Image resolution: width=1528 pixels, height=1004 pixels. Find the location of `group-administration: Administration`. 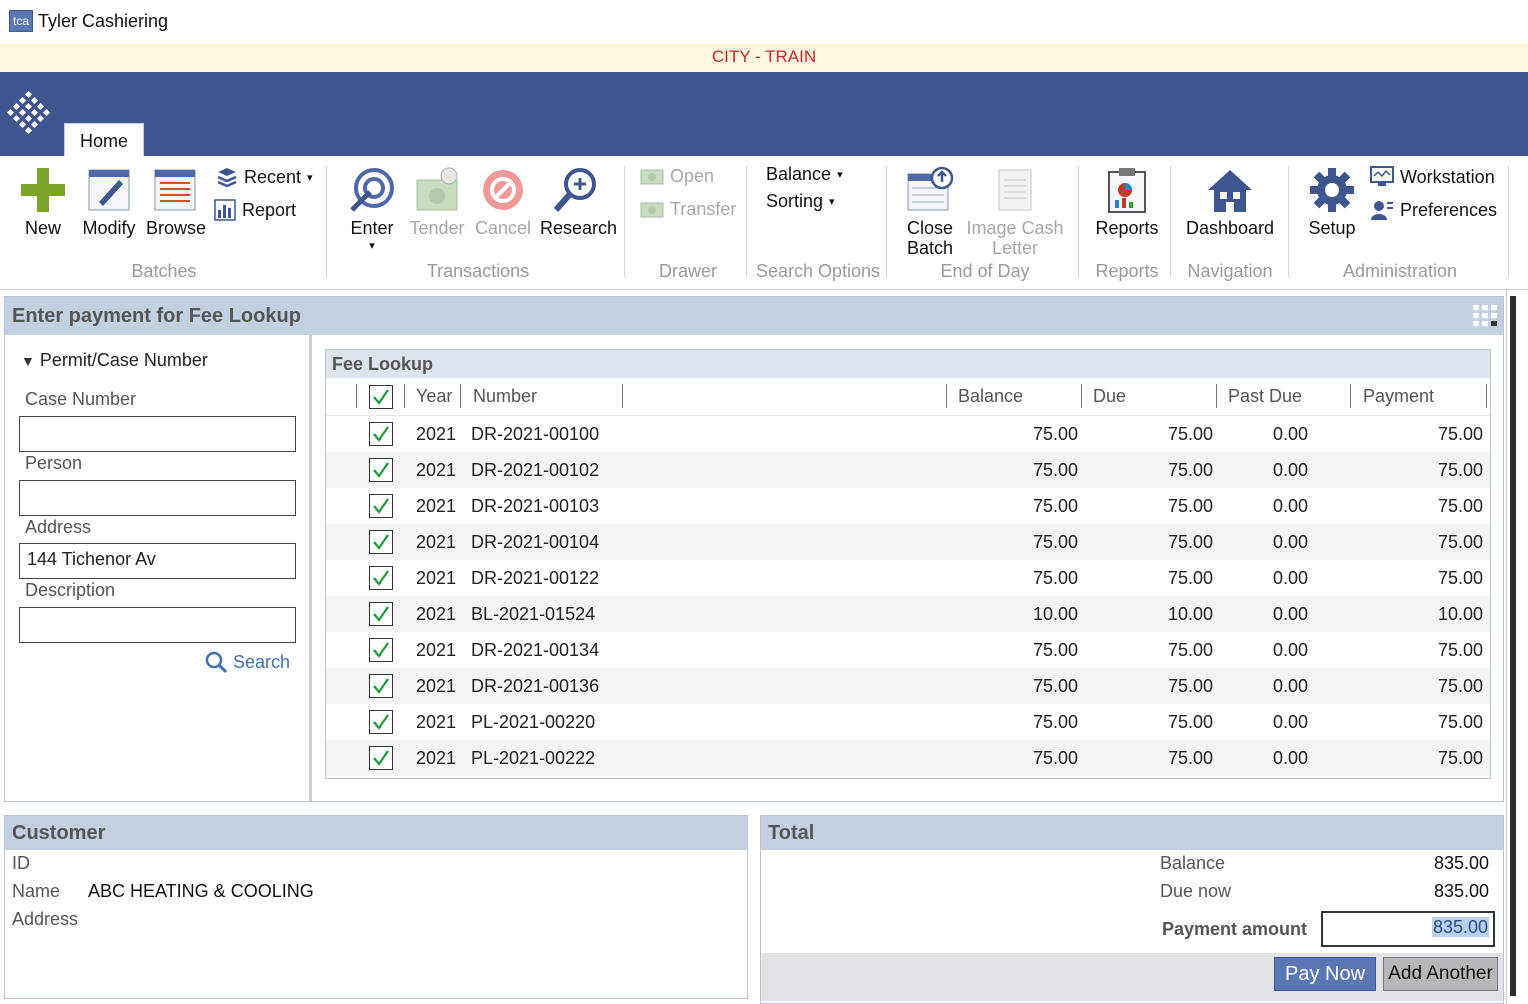

group-administration: Administration is located at coordinates (1400, 271).